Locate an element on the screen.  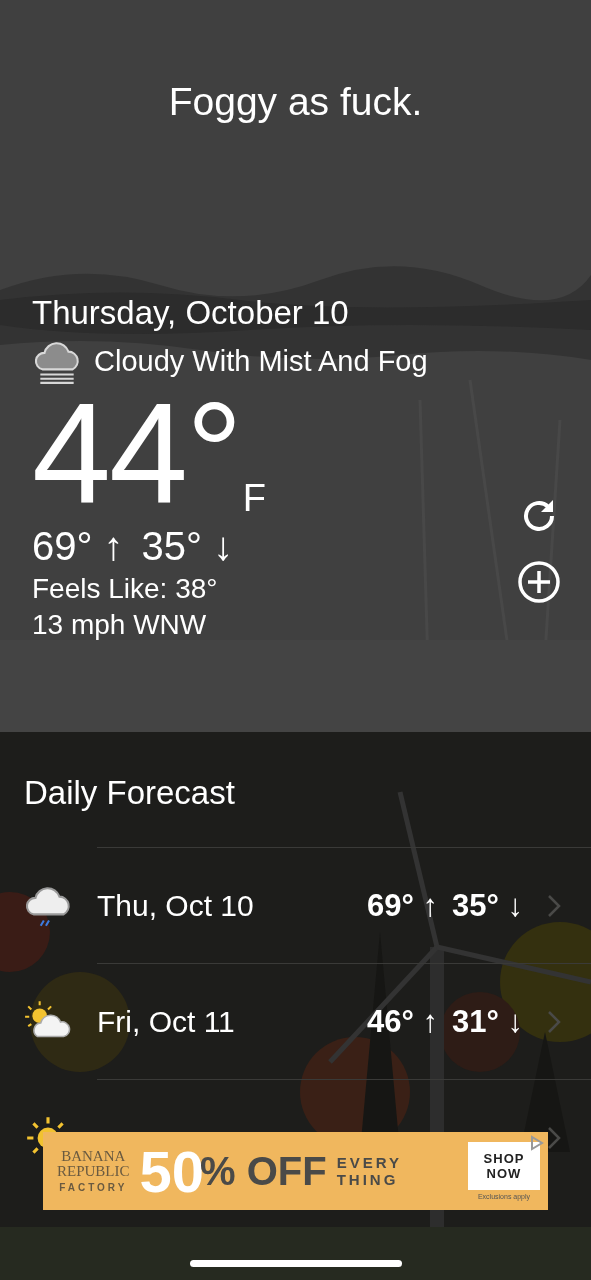
headline: Foggy as fuck. is located at coordinates (295, 101).